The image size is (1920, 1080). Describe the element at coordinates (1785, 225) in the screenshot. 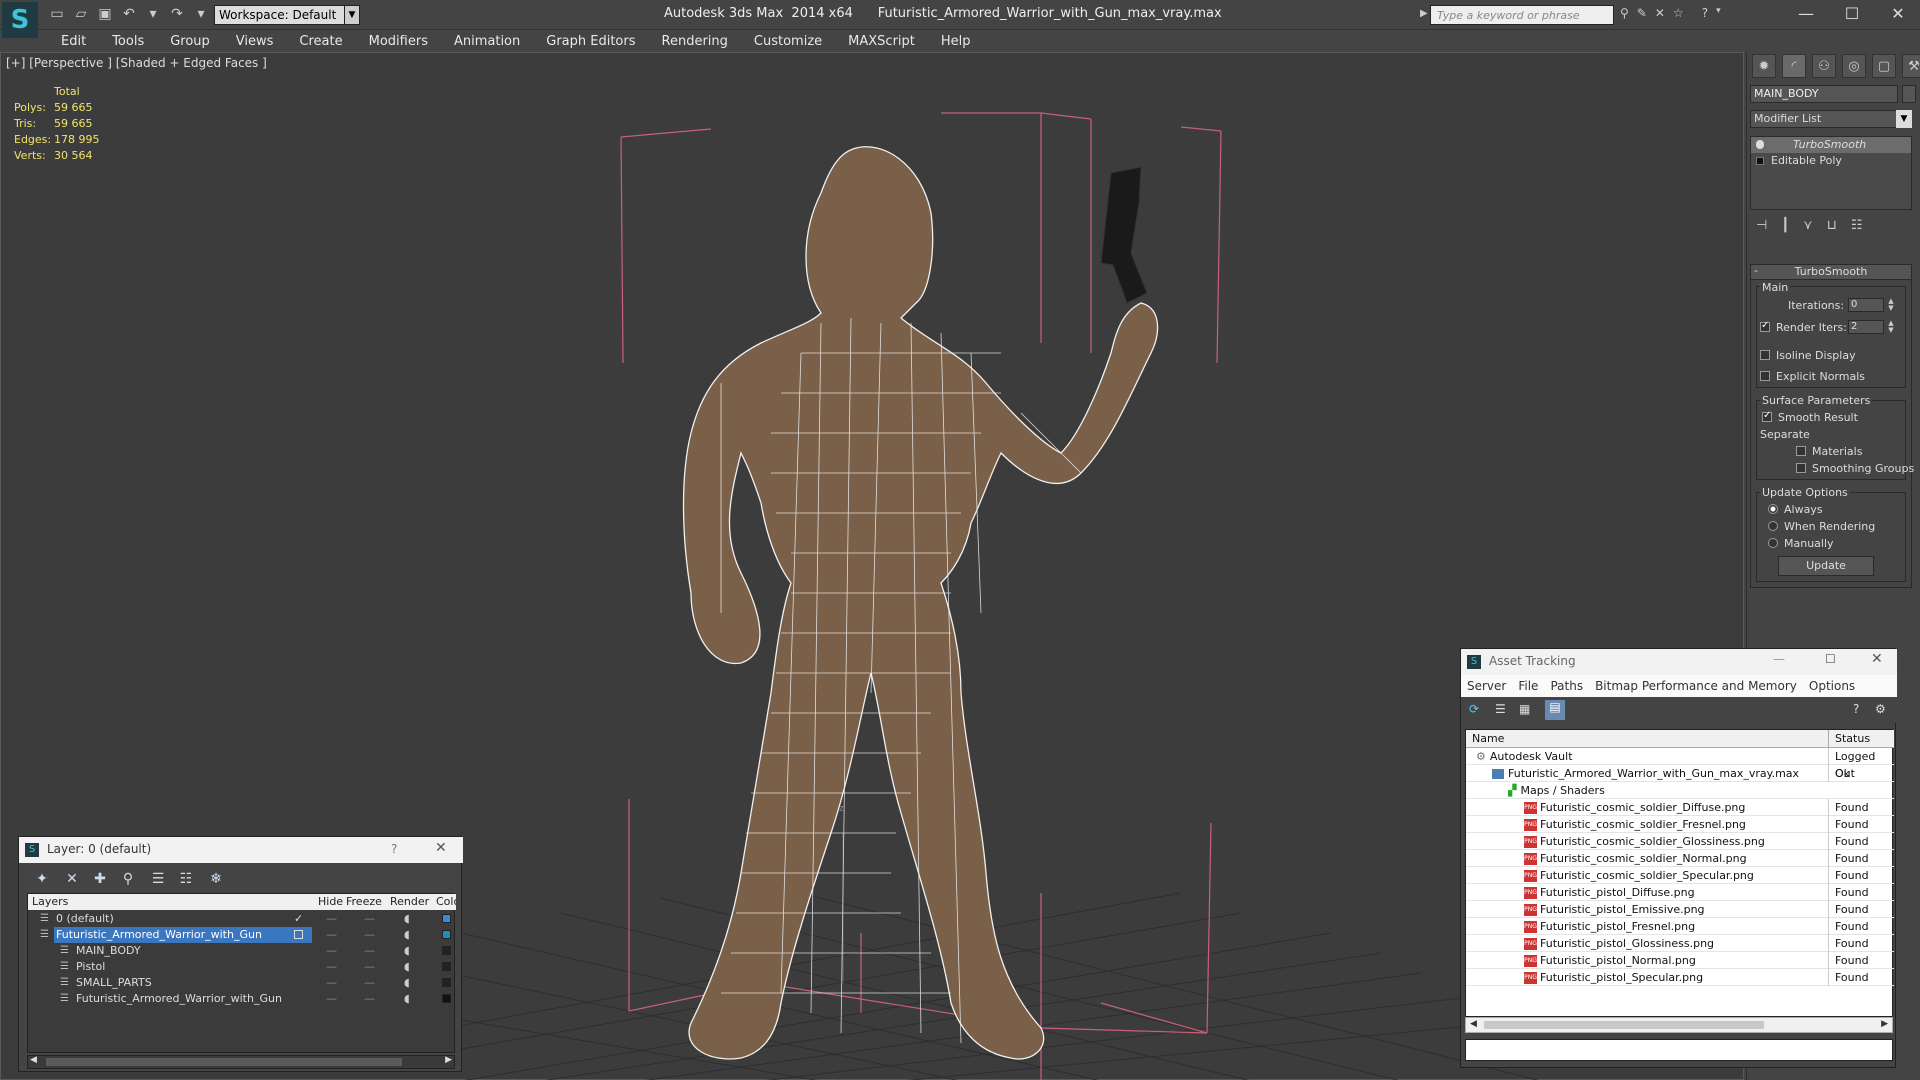

I see `show-end-result-icon: ┃` at that location.